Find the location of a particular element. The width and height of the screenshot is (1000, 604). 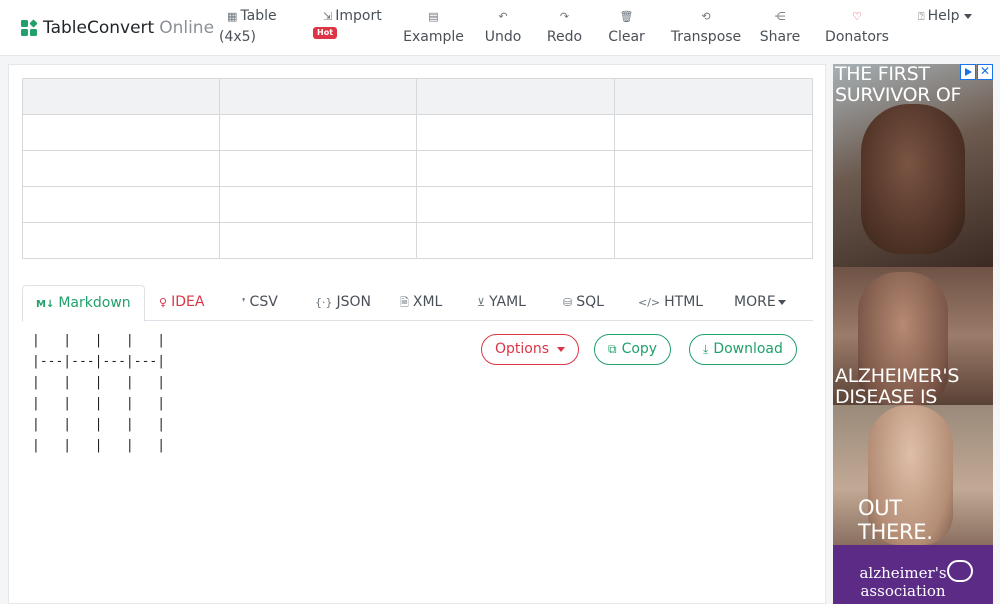

tab-json-label: JSON is located at coordinates (354, 302).